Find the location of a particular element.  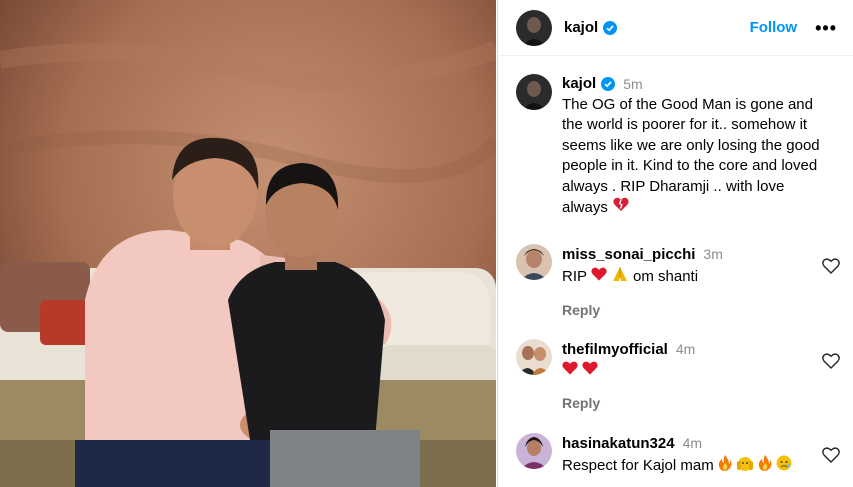

folded-hands-emoji-icon is located at coordinates (620, 276).